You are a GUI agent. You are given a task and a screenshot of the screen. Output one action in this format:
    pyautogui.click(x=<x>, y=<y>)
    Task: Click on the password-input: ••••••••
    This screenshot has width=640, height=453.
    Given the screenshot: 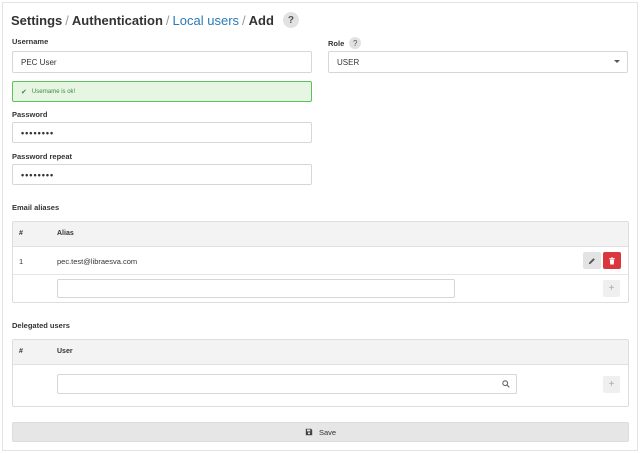 What is the action you would take?
    pyautogui.click(x=162, y=132)
    